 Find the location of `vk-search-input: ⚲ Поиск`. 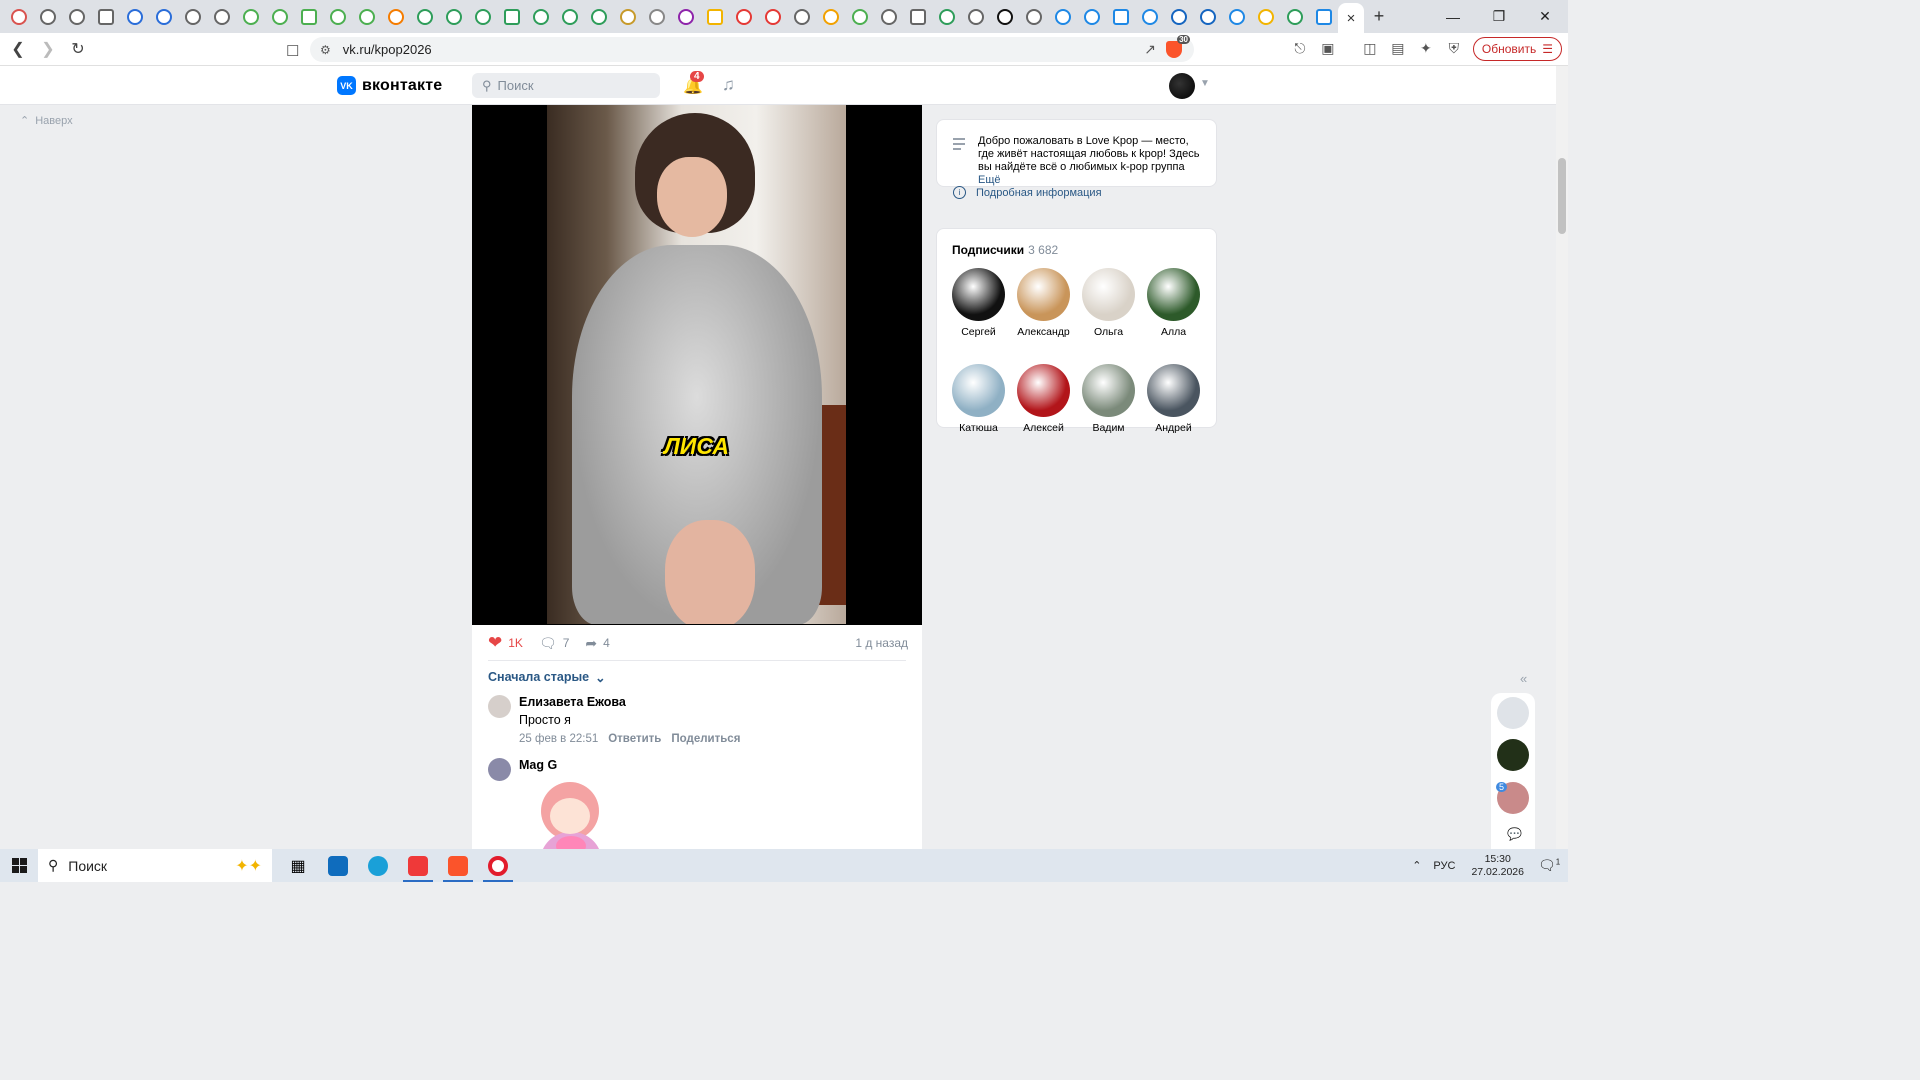

vk-search-input: ⚲ Поиск is located at coordinates (566, 85).